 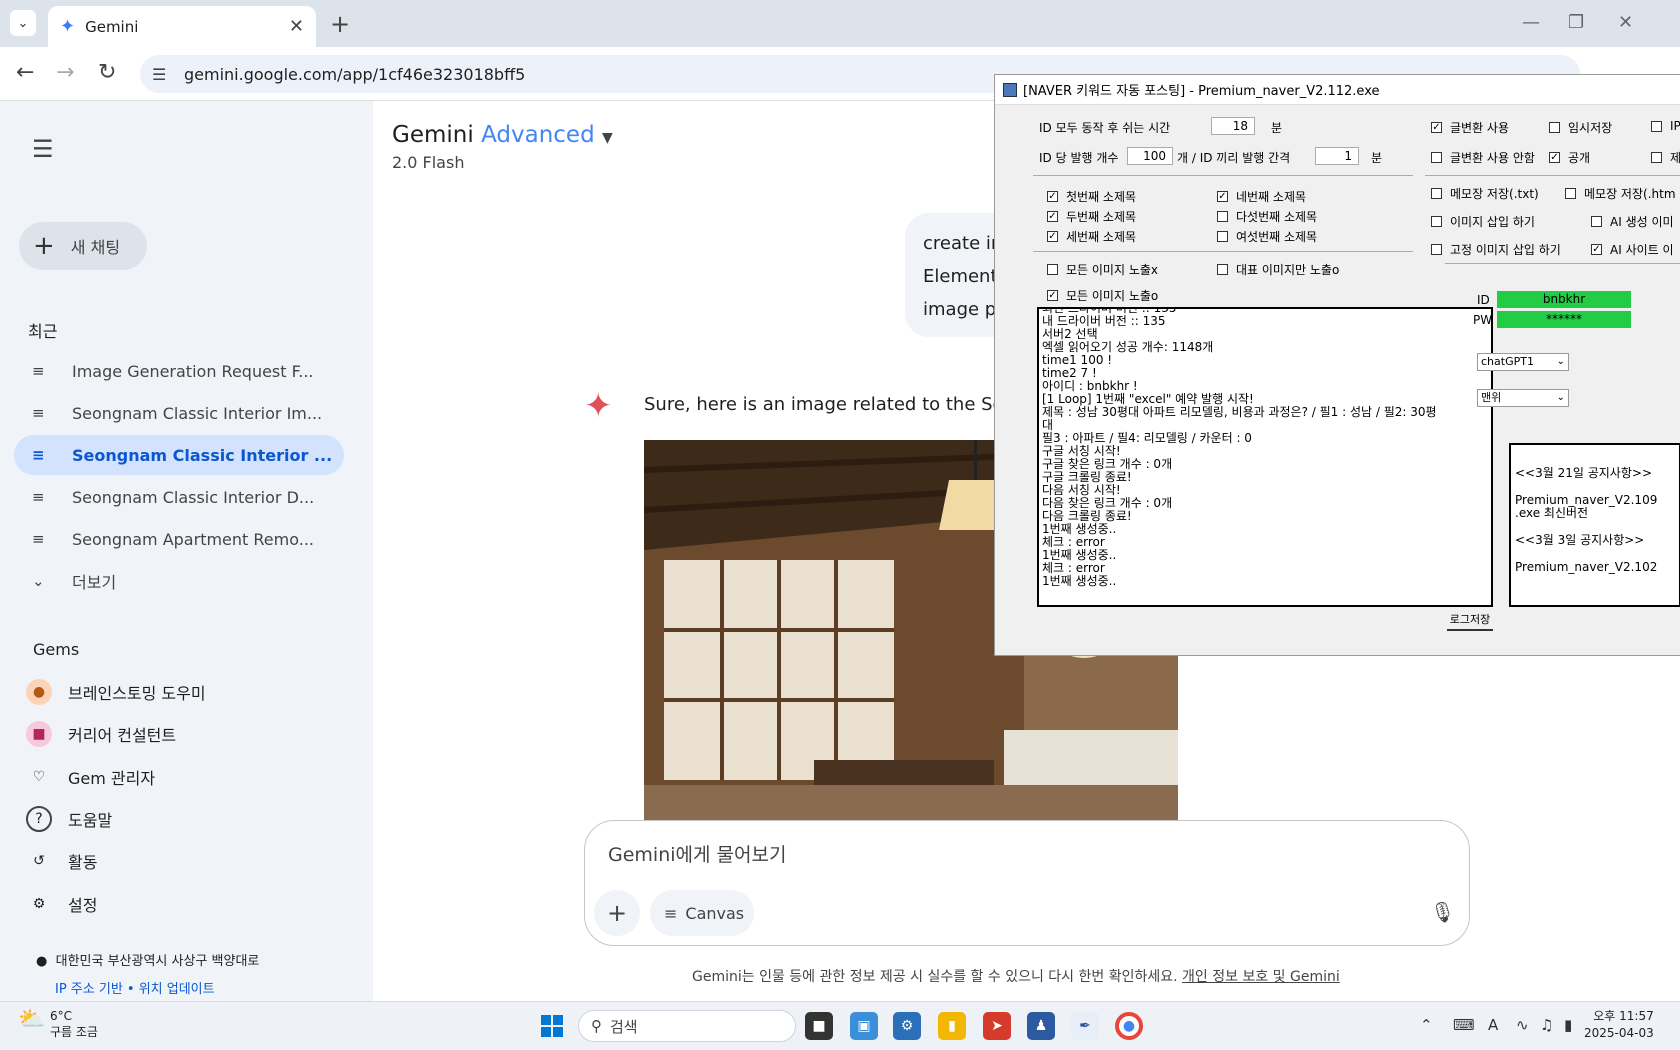 I want to click on settings-item: ⚙ 설정, so click(x=62, y=904).